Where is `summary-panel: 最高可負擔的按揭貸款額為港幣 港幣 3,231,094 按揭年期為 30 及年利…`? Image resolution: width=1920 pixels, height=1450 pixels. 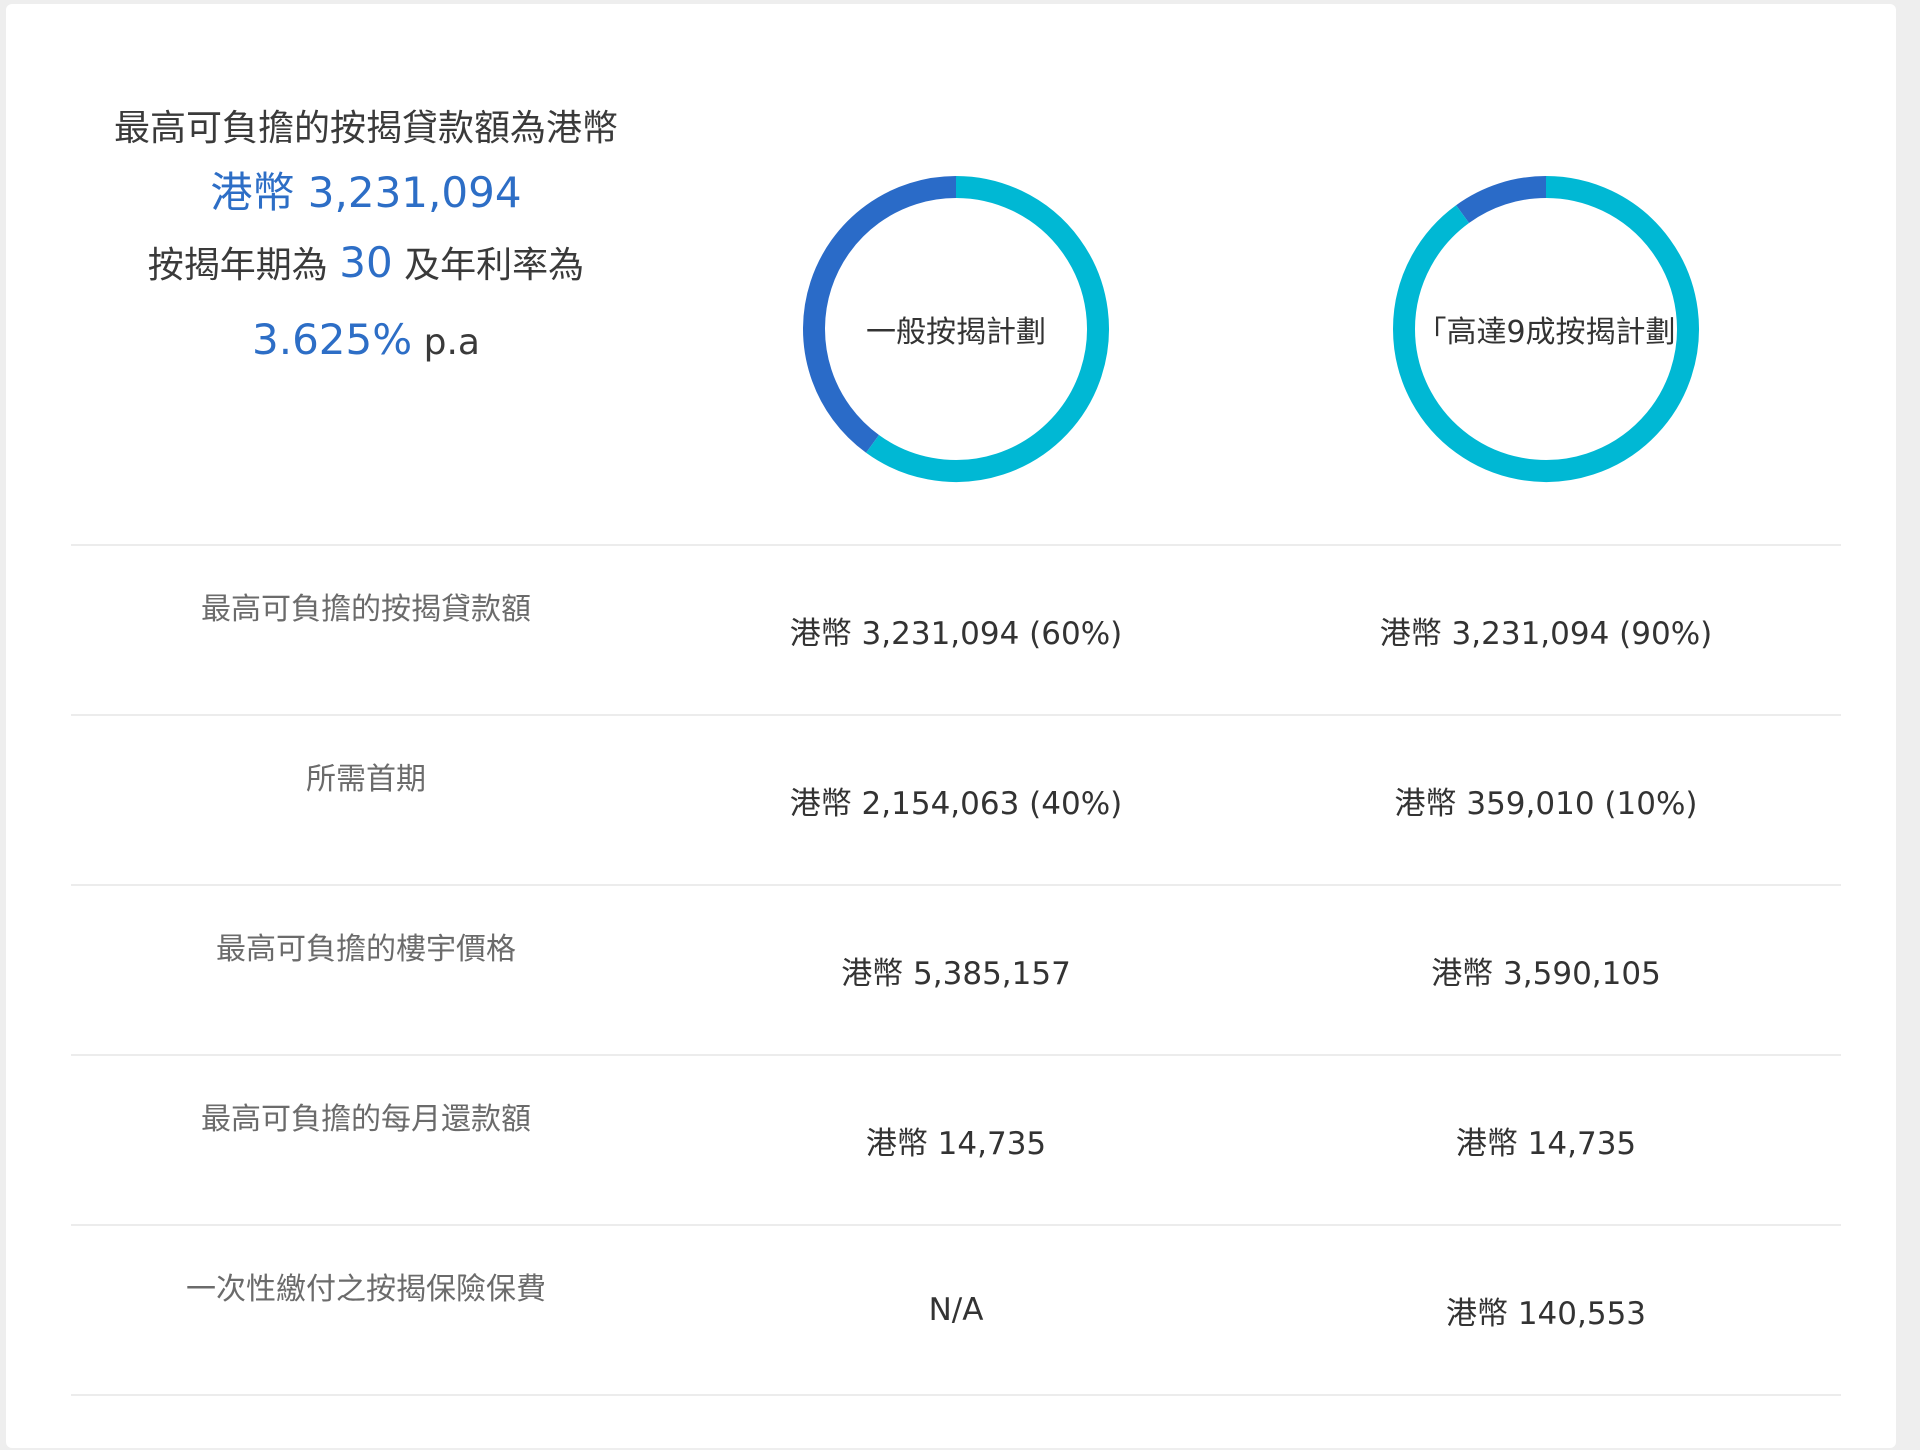
summary-panel: 最高可負擔的按揭貸款額為港幣 港幣 3,231,094 按揭年期為 30 及年利… is located at coordinates (366, 240).